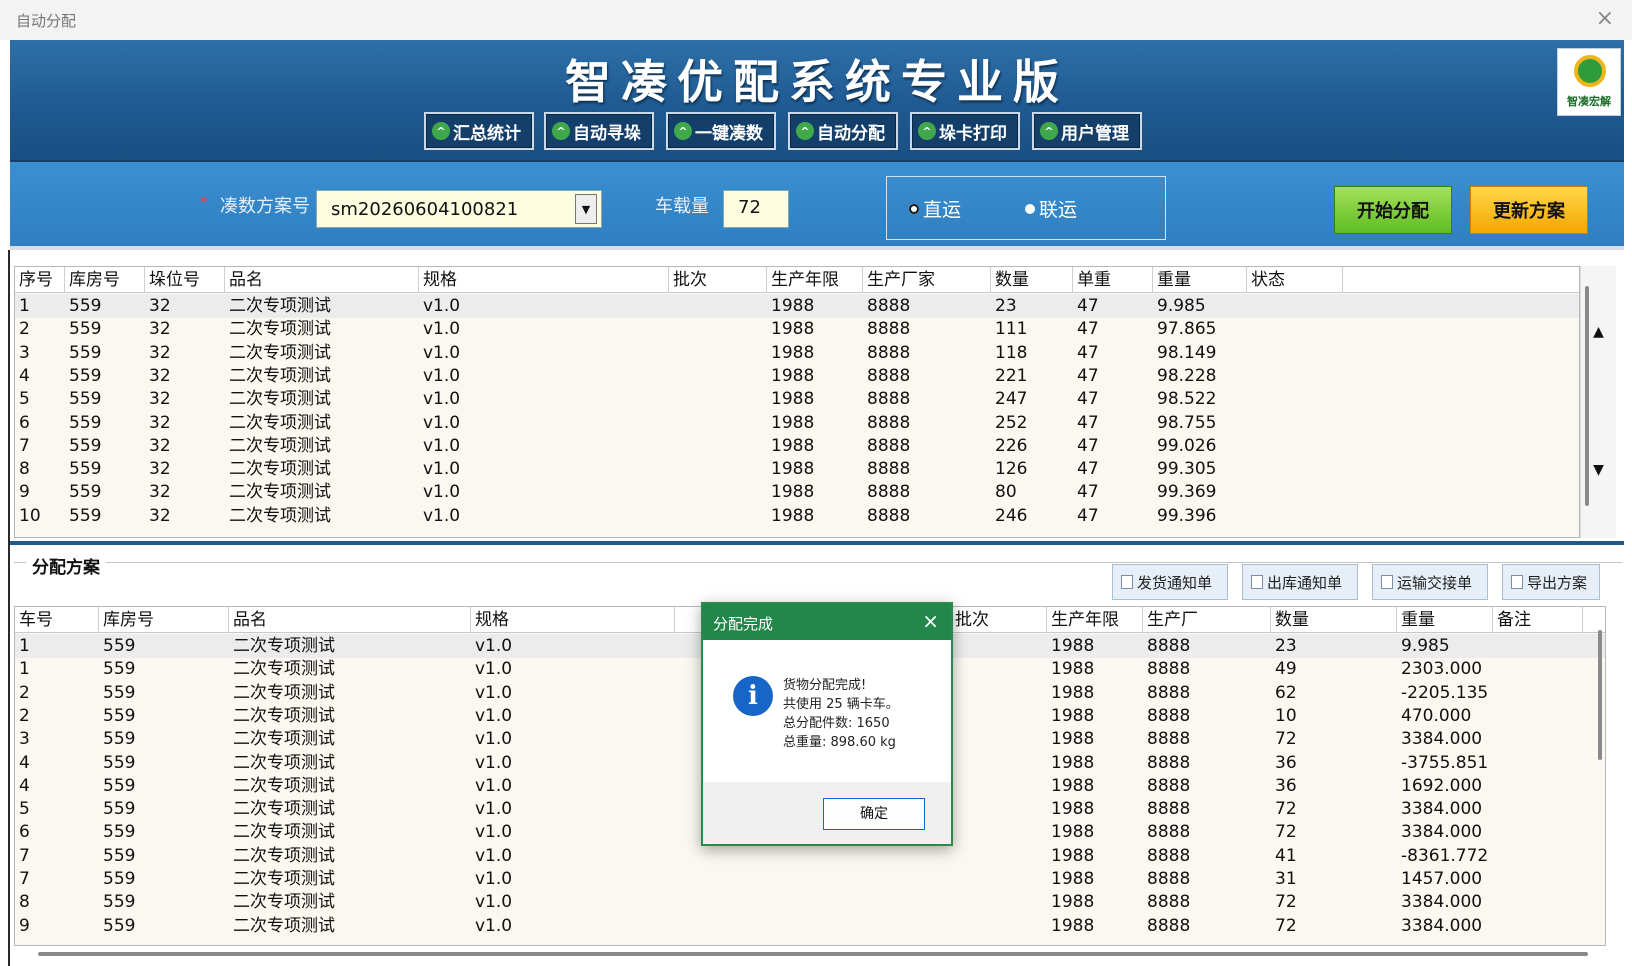 The width and height of the screenshot is (1632, 966). What do you see at coordinates (927, 280) in the screenshot?
I see `column-header: 生产厂家` at bounding box center [927, 280].